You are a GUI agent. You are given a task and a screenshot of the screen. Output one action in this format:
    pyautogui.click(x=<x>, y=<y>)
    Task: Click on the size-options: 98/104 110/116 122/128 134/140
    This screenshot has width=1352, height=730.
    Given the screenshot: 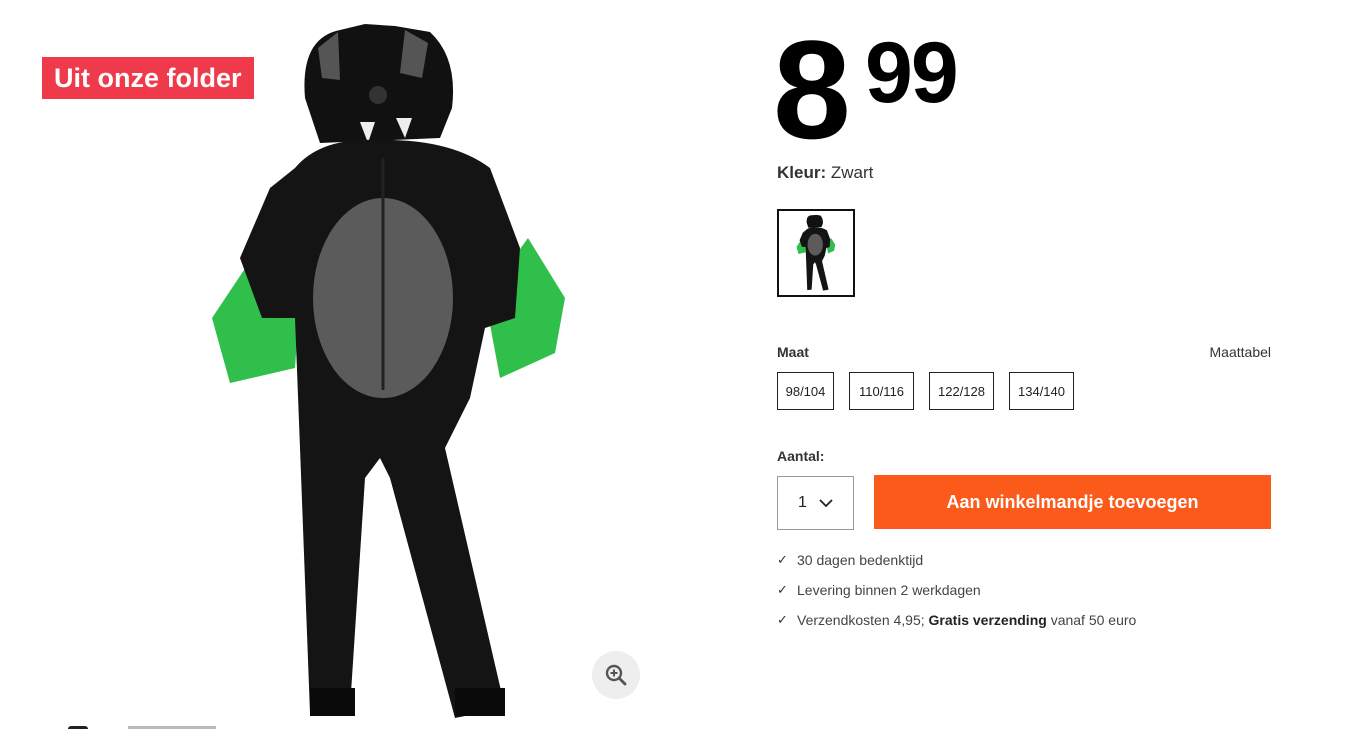 What is the action you would take?
    pyautogui.click(x=933, y=391)
    